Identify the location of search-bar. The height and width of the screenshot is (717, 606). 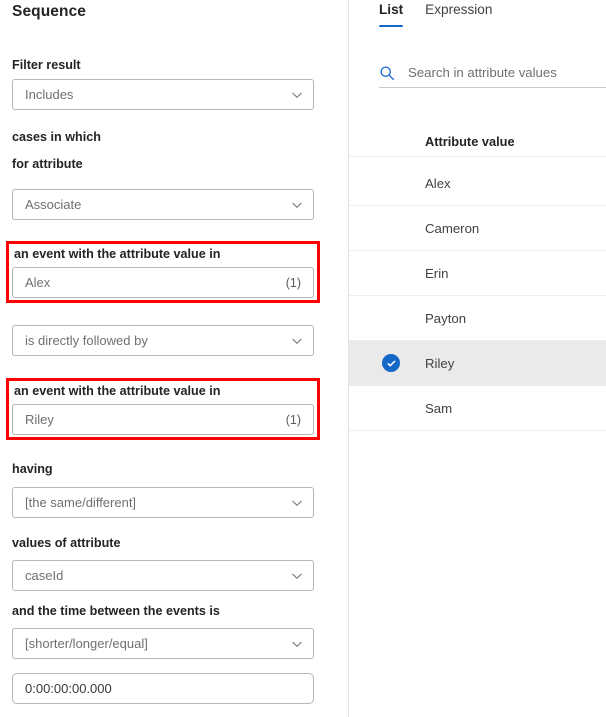
(492, 73).